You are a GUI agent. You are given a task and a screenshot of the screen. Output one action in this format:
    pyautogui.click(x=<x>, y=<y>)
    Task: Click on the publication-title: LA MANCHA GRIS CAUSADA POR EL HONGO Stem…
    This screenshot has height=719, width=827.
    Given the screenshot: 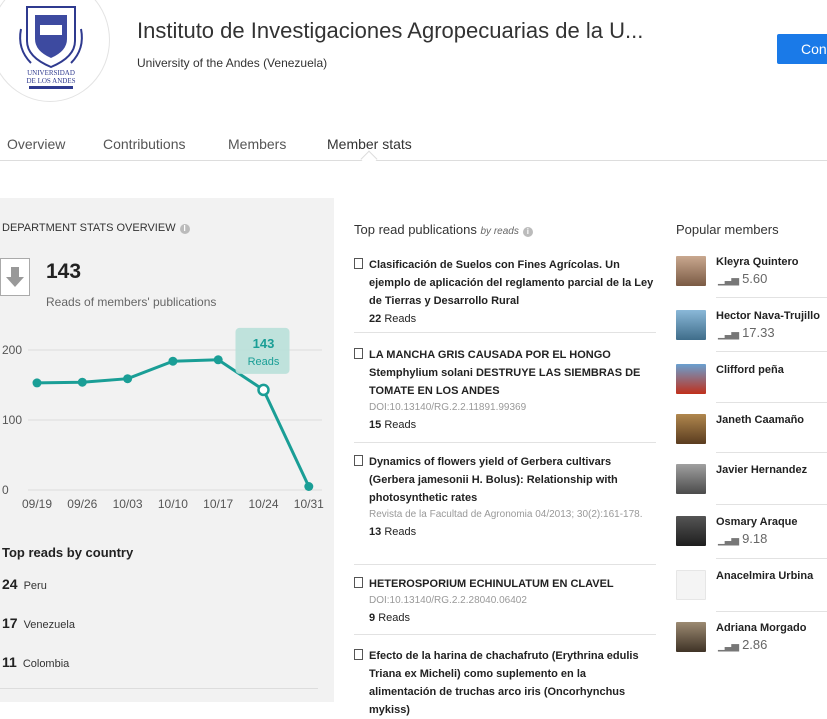 What is the action you would take?
    pyautogui.click(x=512, y=373)
    